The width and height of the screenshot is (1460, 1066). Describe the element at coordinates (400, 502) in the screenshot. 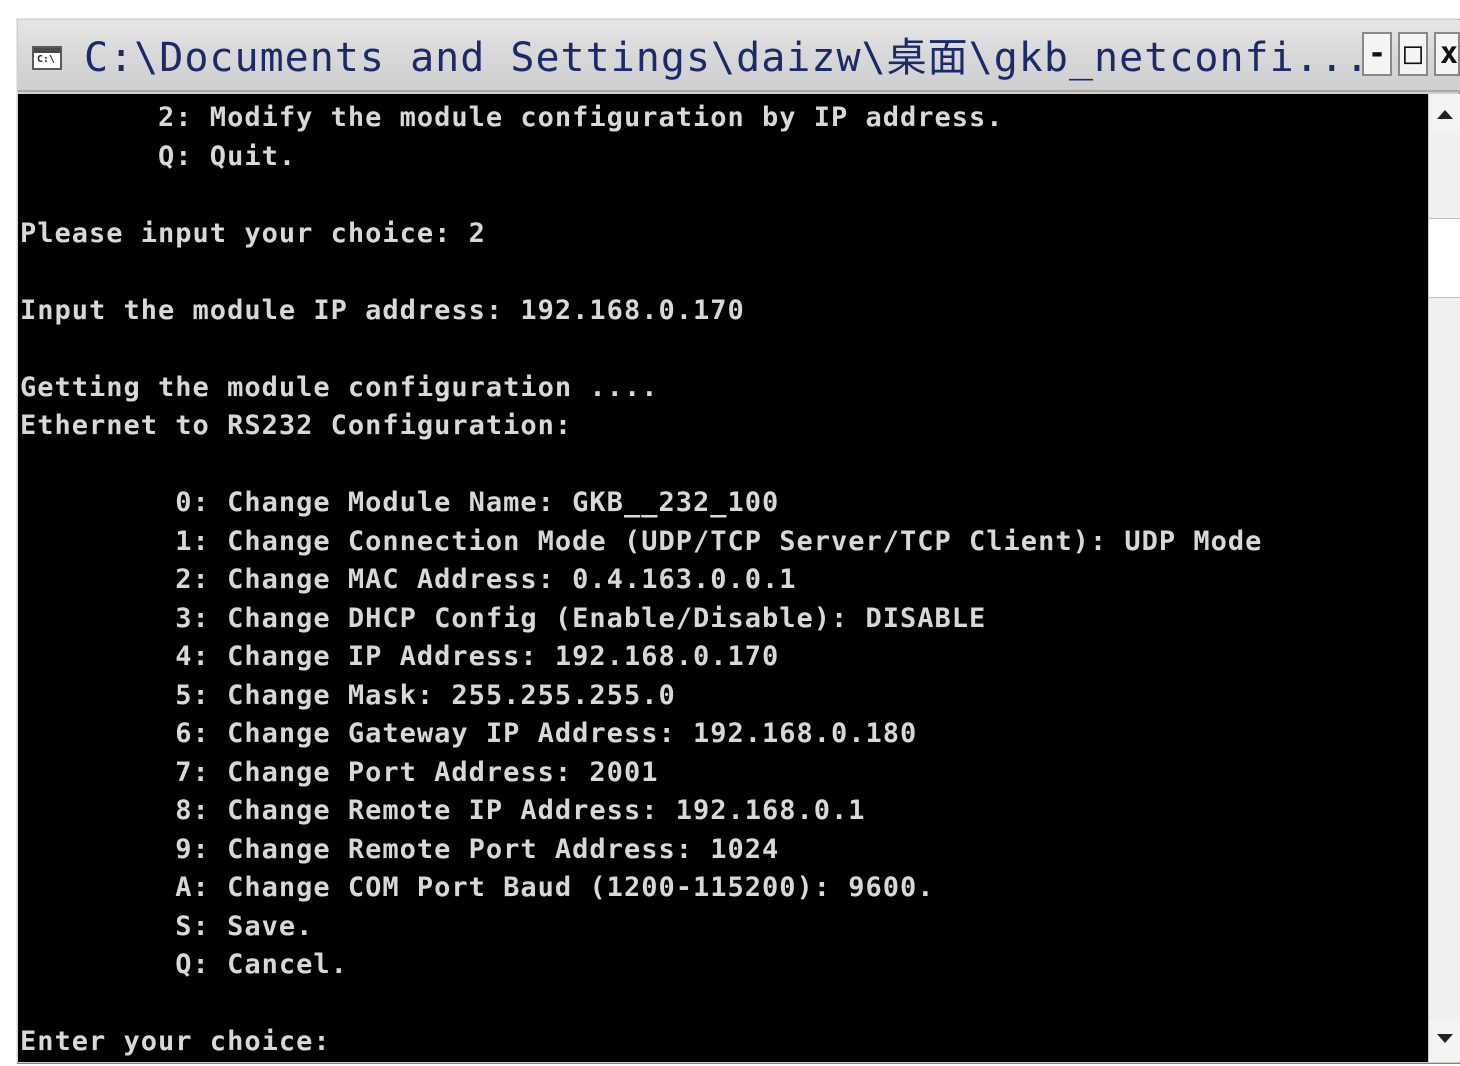

I see `console-line: 0: Change Module Name: GKB__232_100` at that location.